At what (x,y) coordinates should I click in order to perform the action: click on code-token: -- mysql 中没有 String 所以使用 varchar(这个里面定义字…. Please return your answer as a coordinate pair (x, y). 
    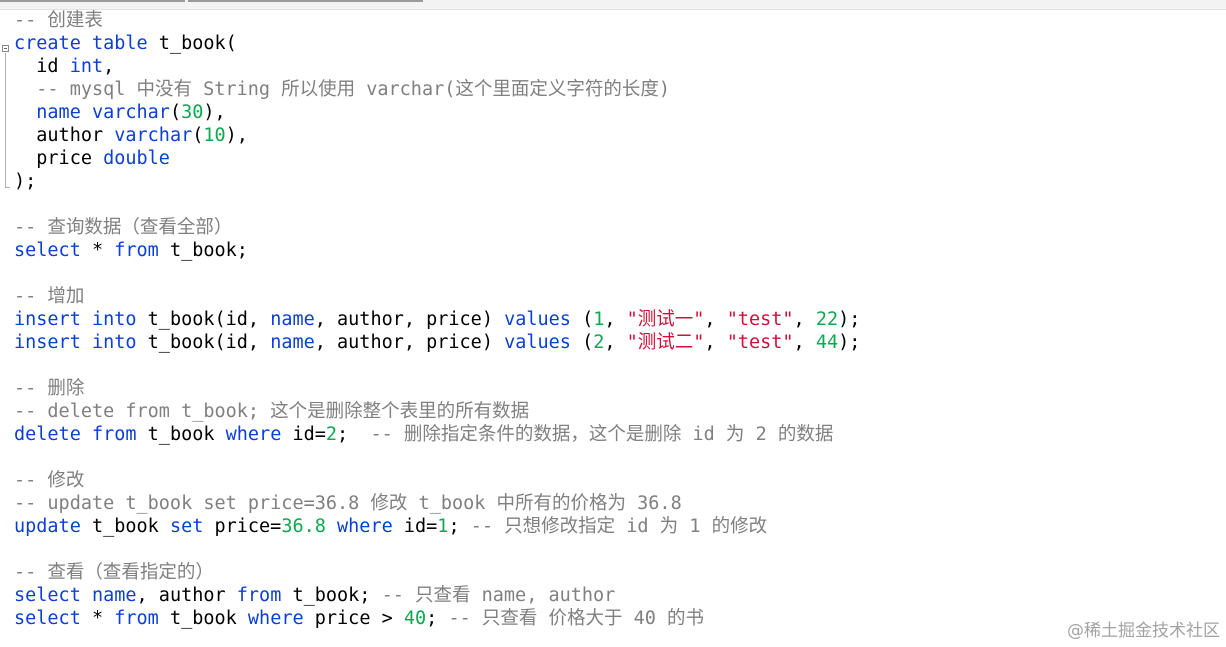
    Looking at the image, I should click on (342, 89).